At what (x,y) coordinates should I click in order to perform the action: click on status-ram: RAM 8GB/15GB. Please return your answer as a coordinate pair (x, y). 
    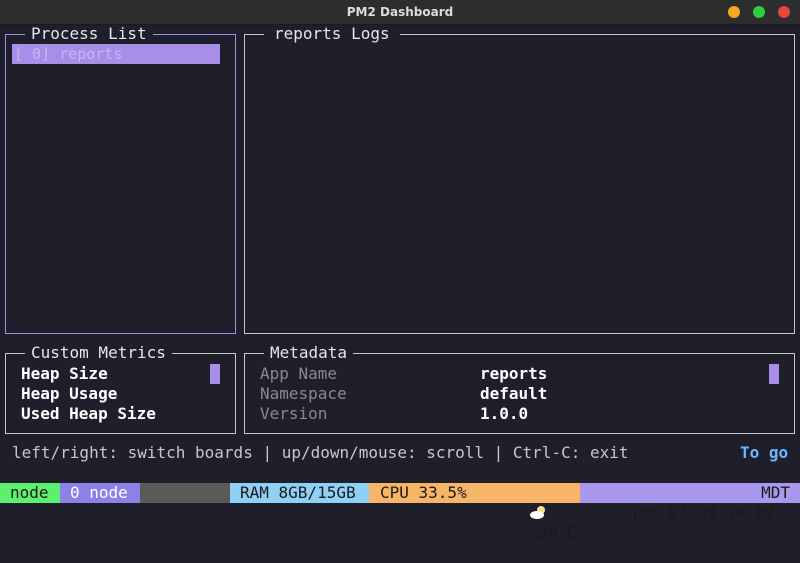
    Looking at the image, I should click on (299, 493).